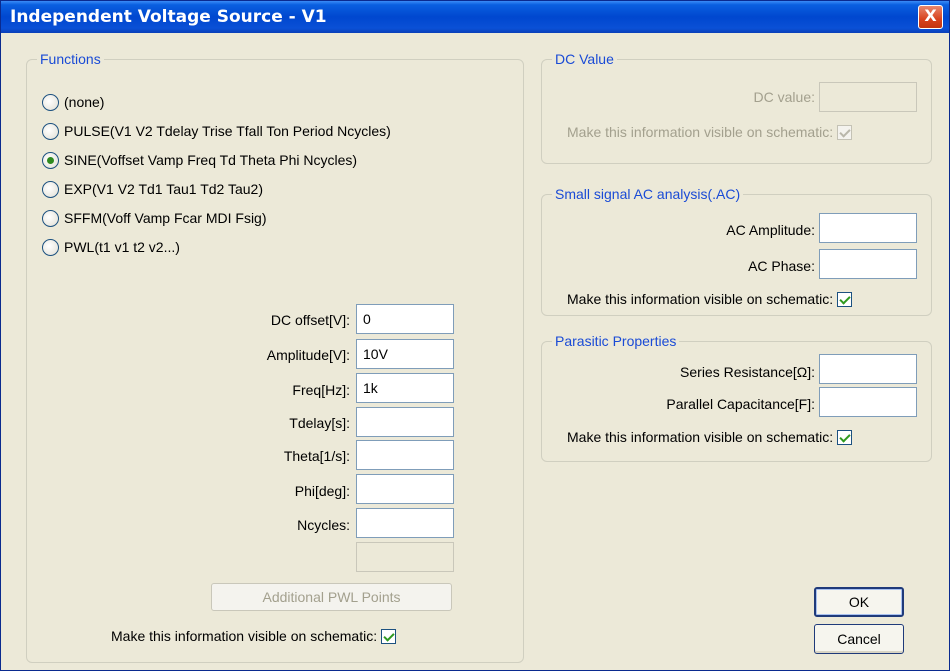 The image size is (950, 671). I want to click on ok-button: OK, so click(859, 602).